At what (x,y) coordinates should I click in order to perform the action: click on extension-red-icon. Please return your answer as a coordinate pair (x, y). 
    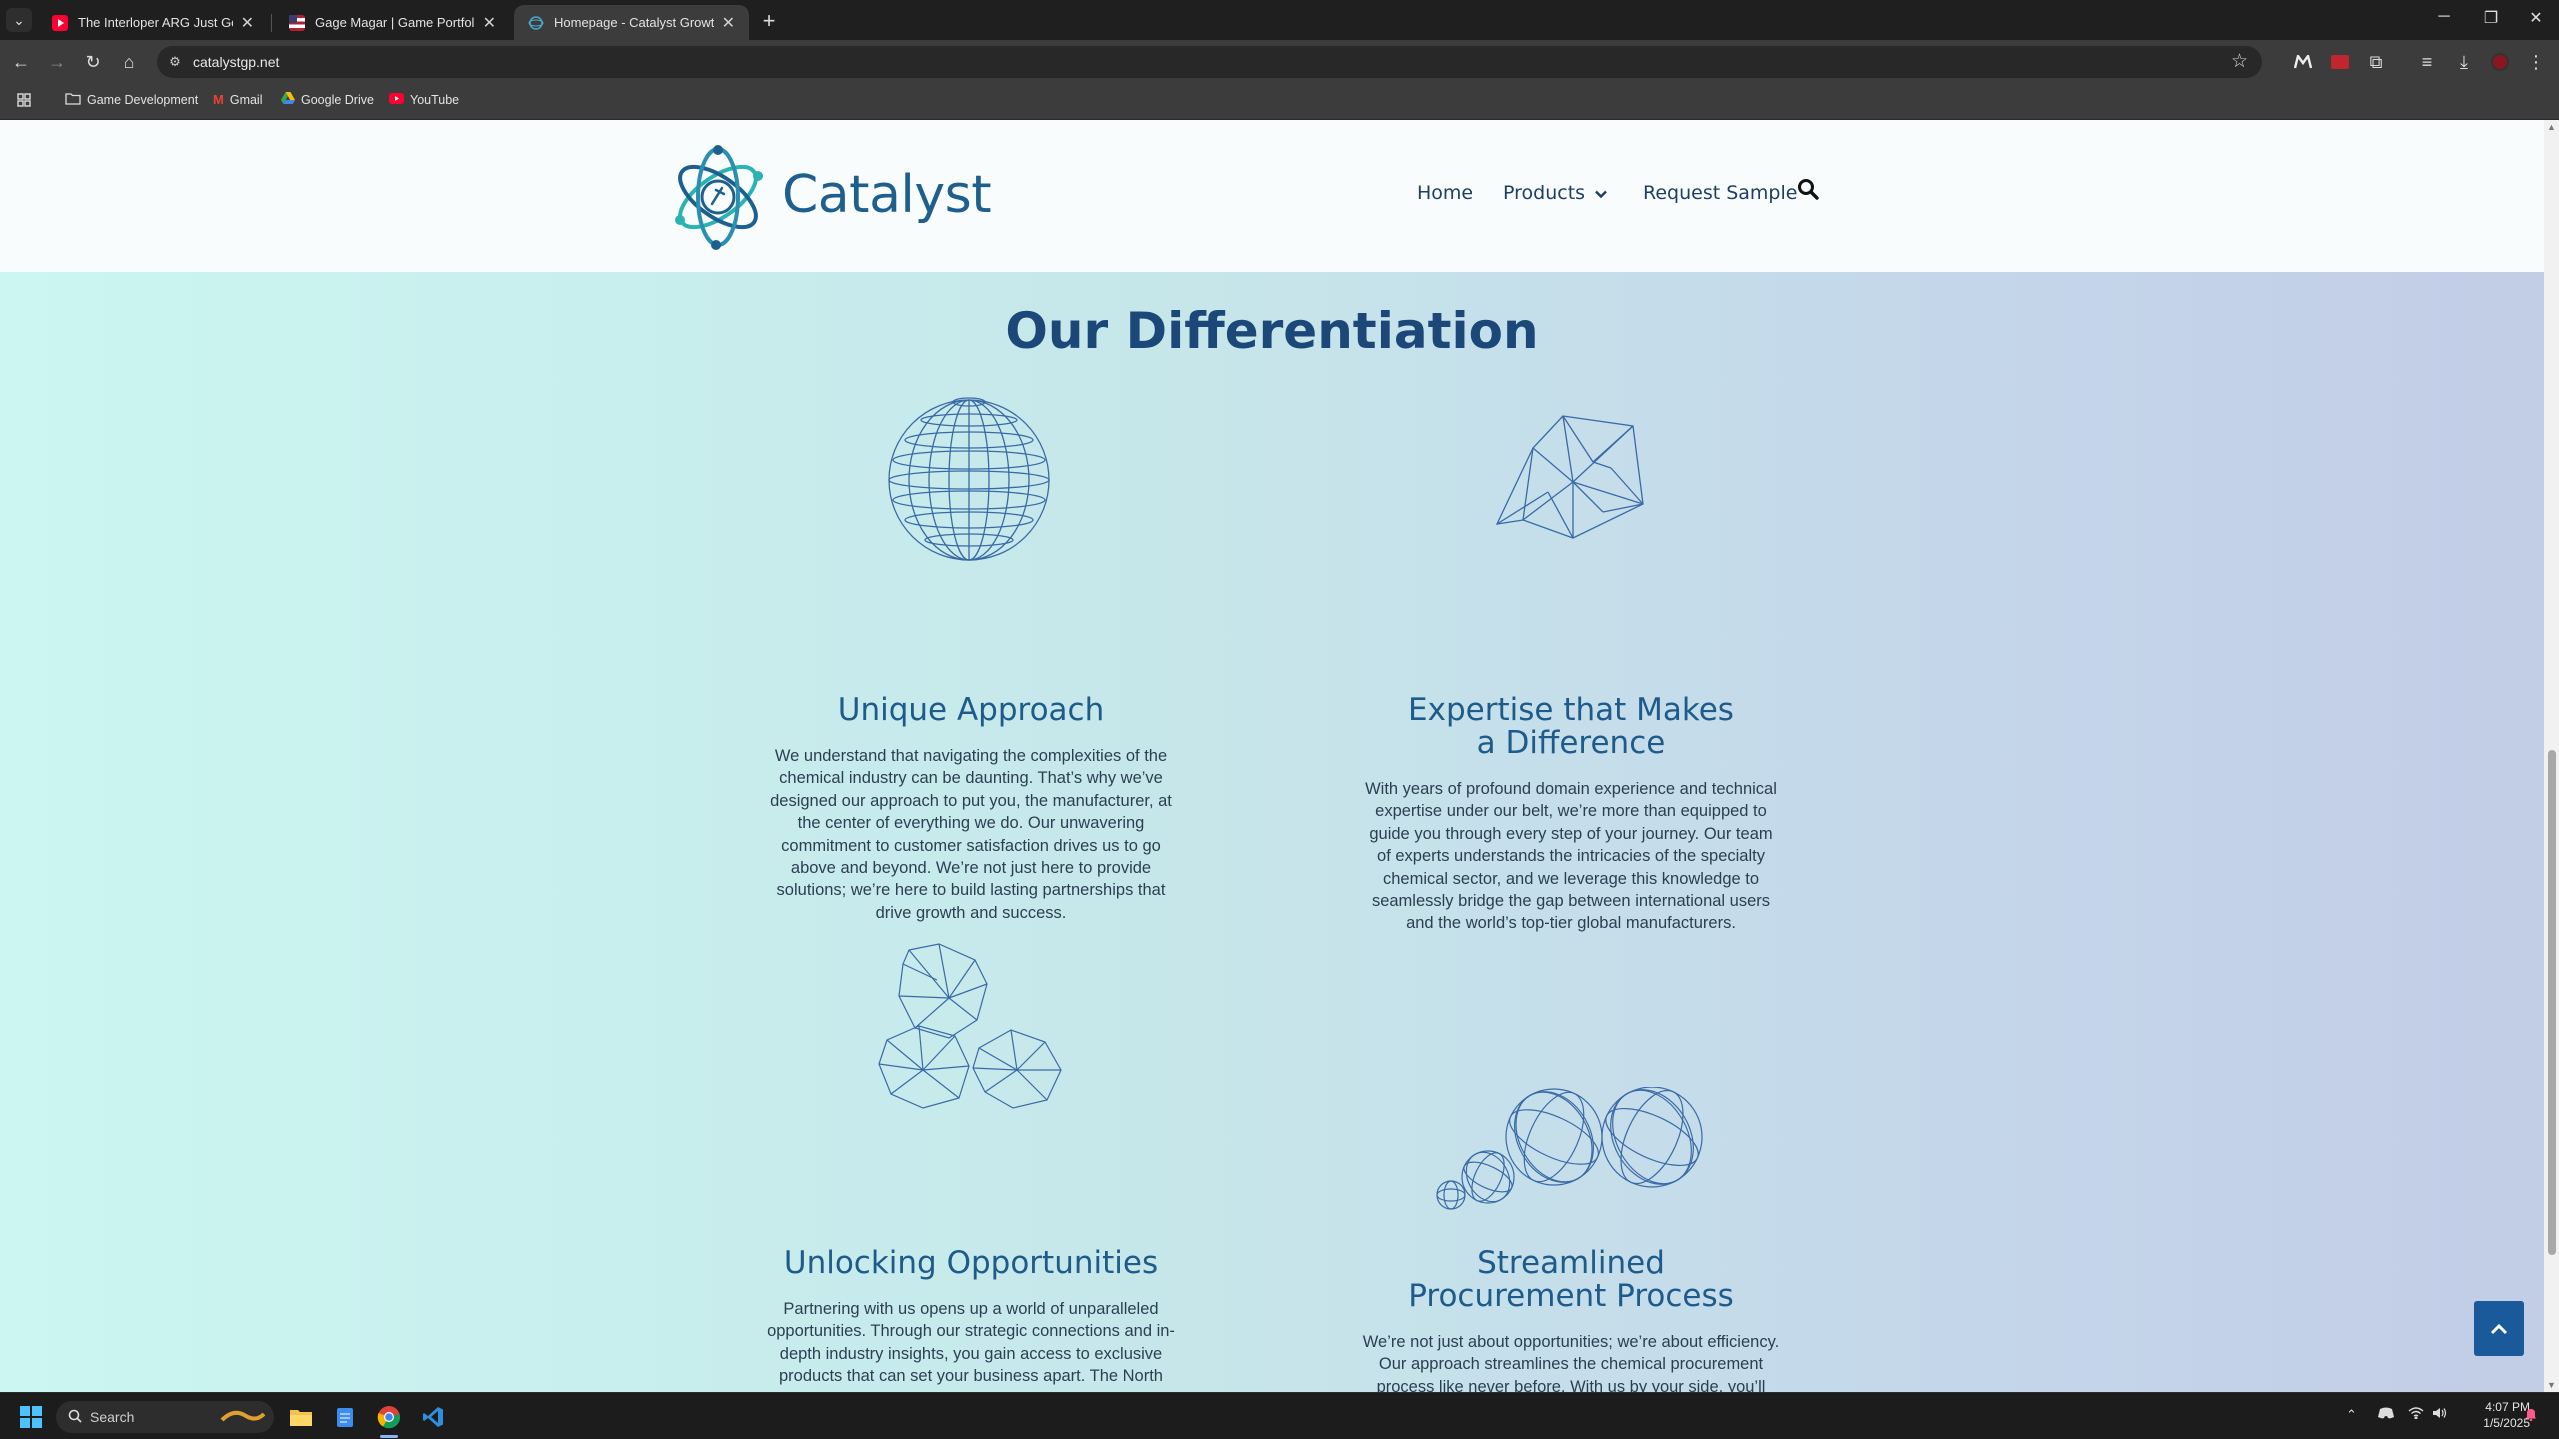
    Looking at the image, I should click on (2340, 62).